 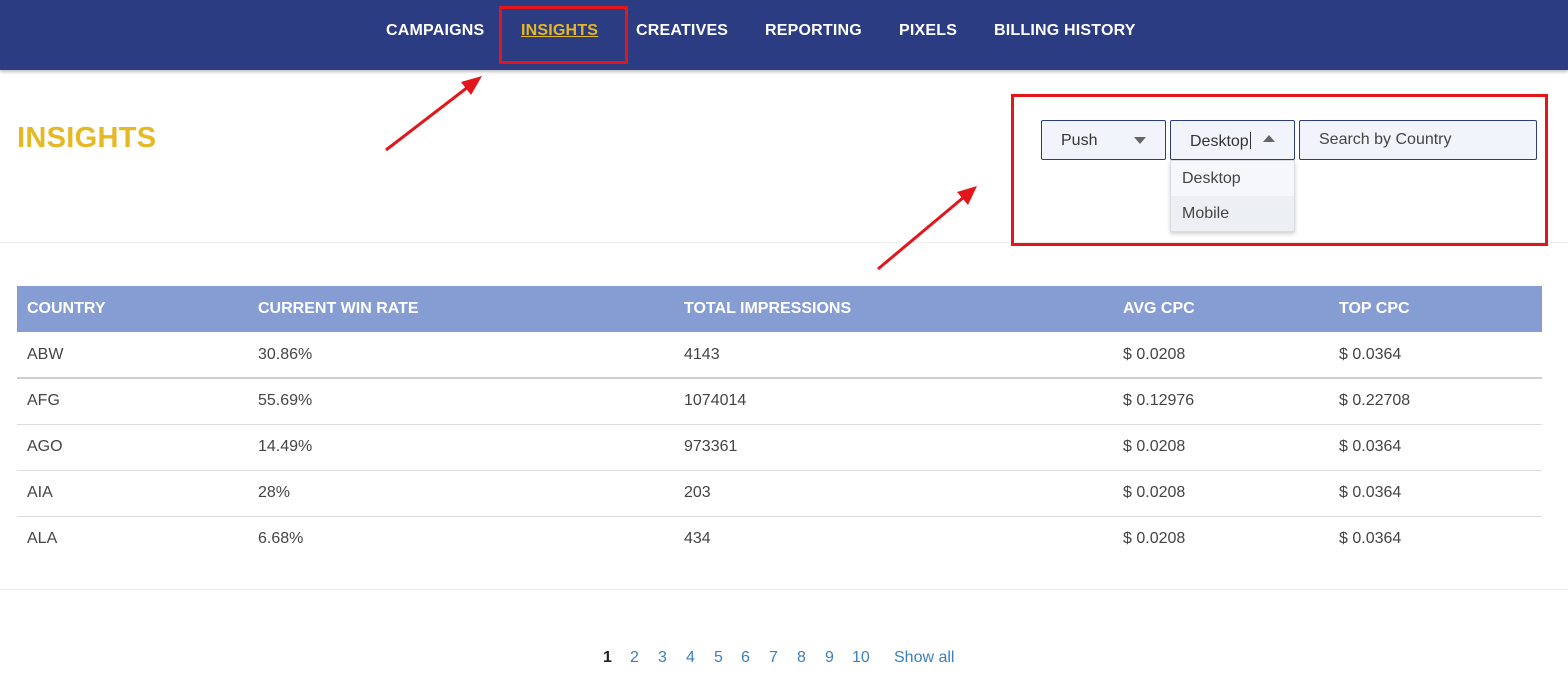 I want to click on page-link-4: 4, so click(x=690, y=658).